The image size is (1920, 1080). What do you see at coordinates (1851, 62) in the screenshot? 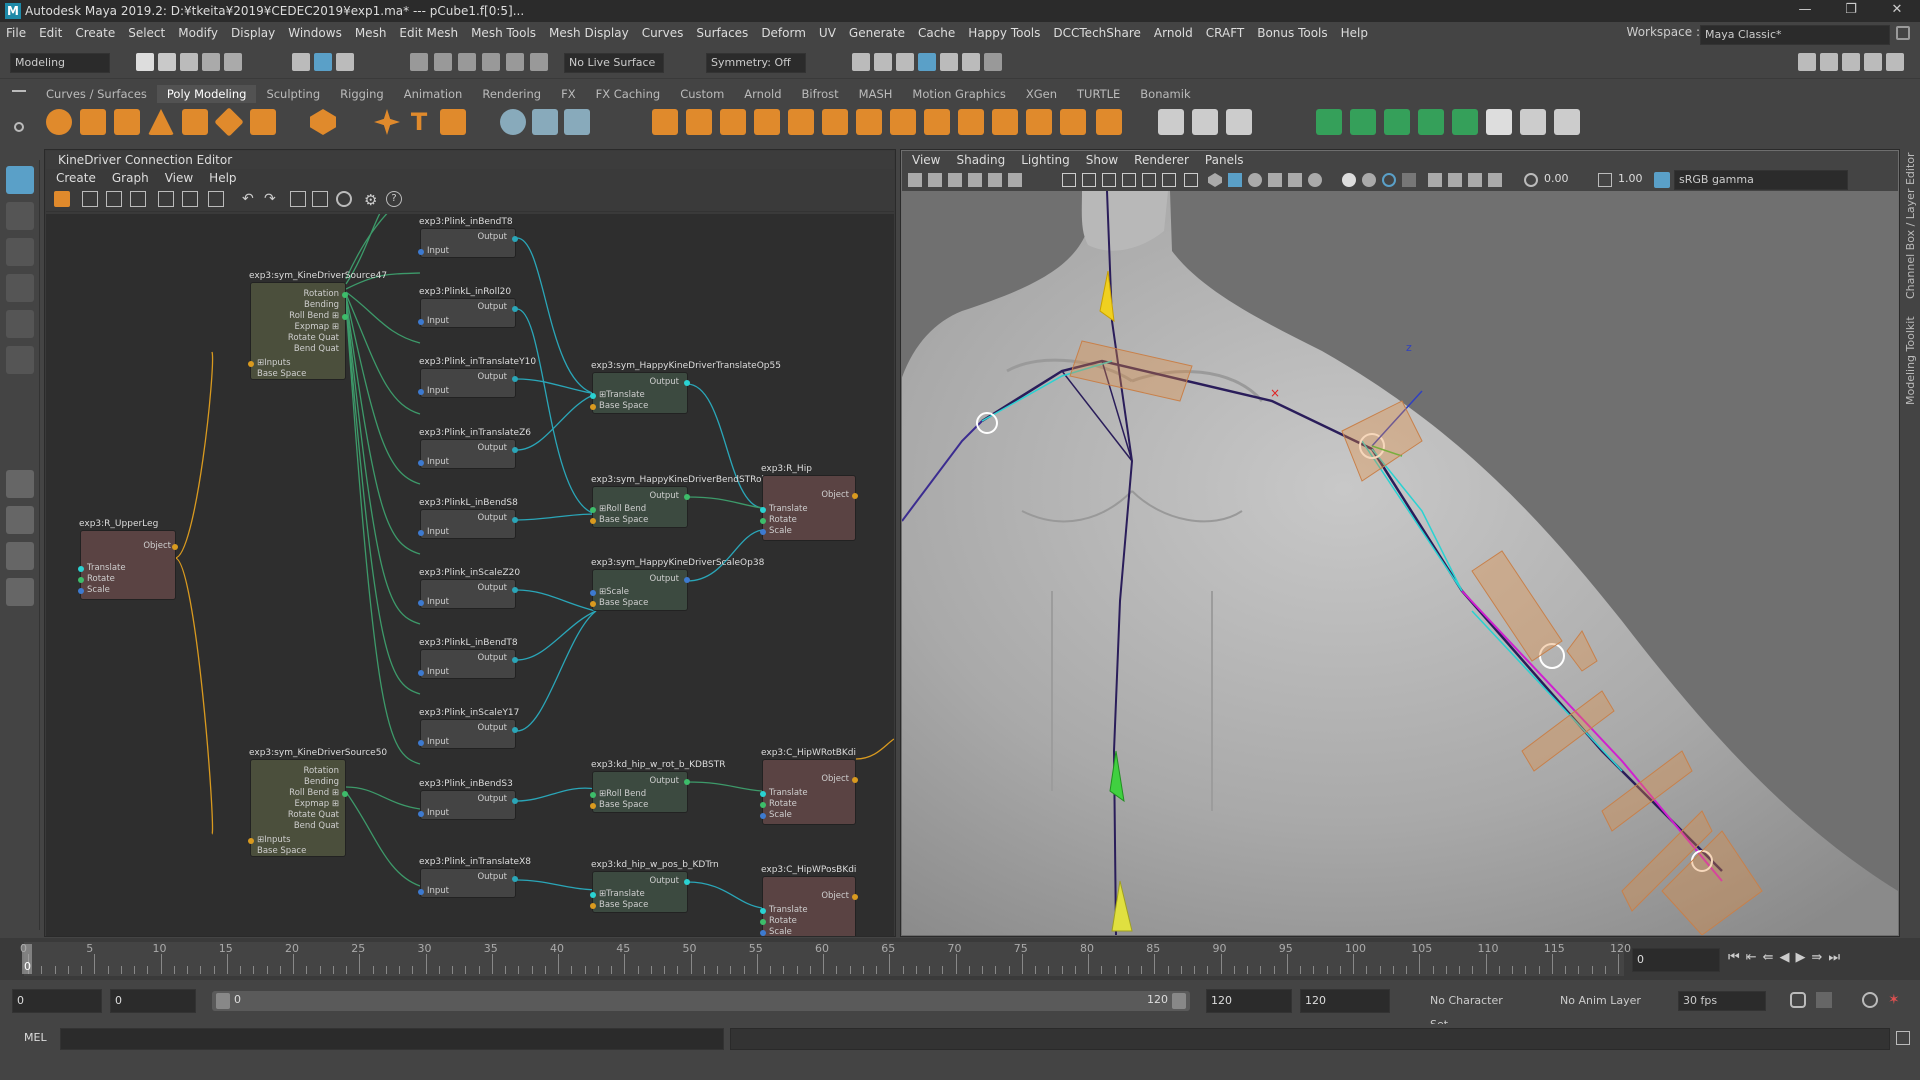
I see `attribute-editor-icon` at bounding box center [1851, 62].